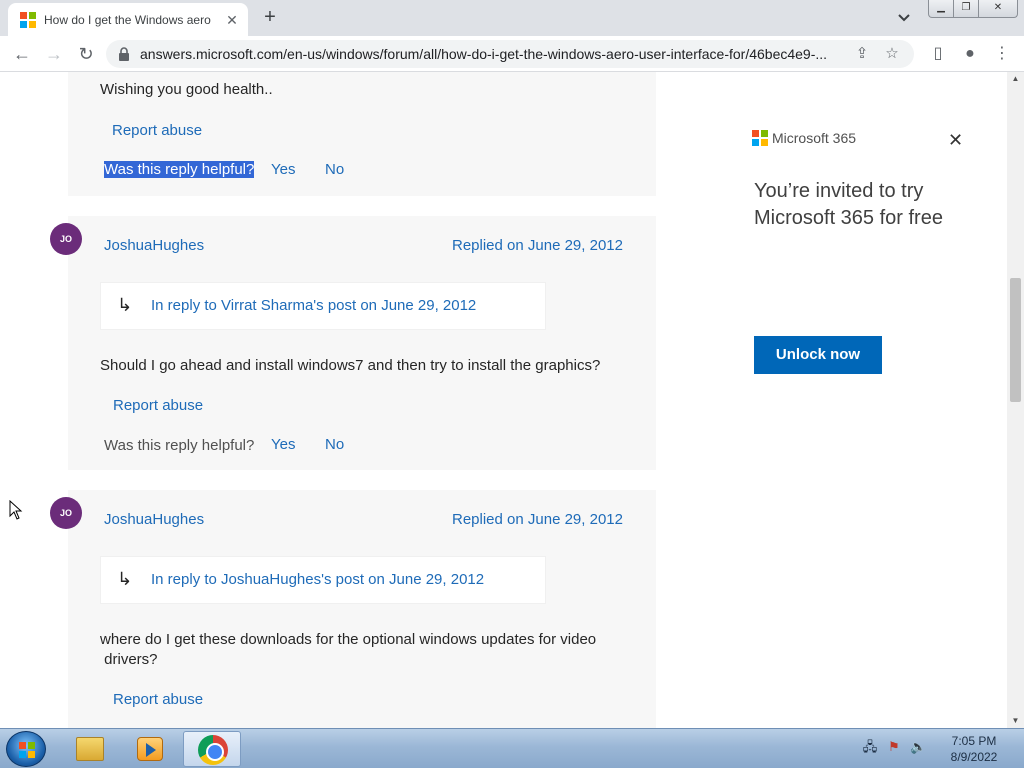  What do you see at coordinates (54, 54) in the screenshot?
I see `forward-button: →` at bounding box center [54, 54].